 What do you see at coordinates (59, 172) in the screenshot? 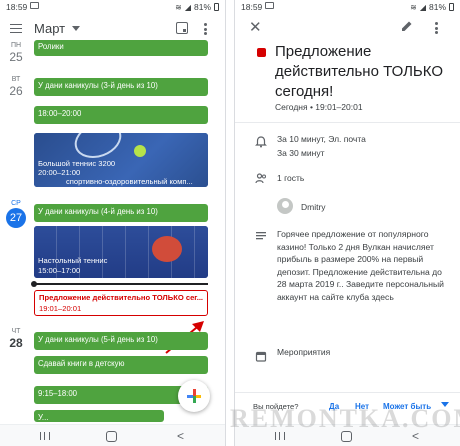
I see `event-time: 20:00–21:00` at bounding box center [59, 172].